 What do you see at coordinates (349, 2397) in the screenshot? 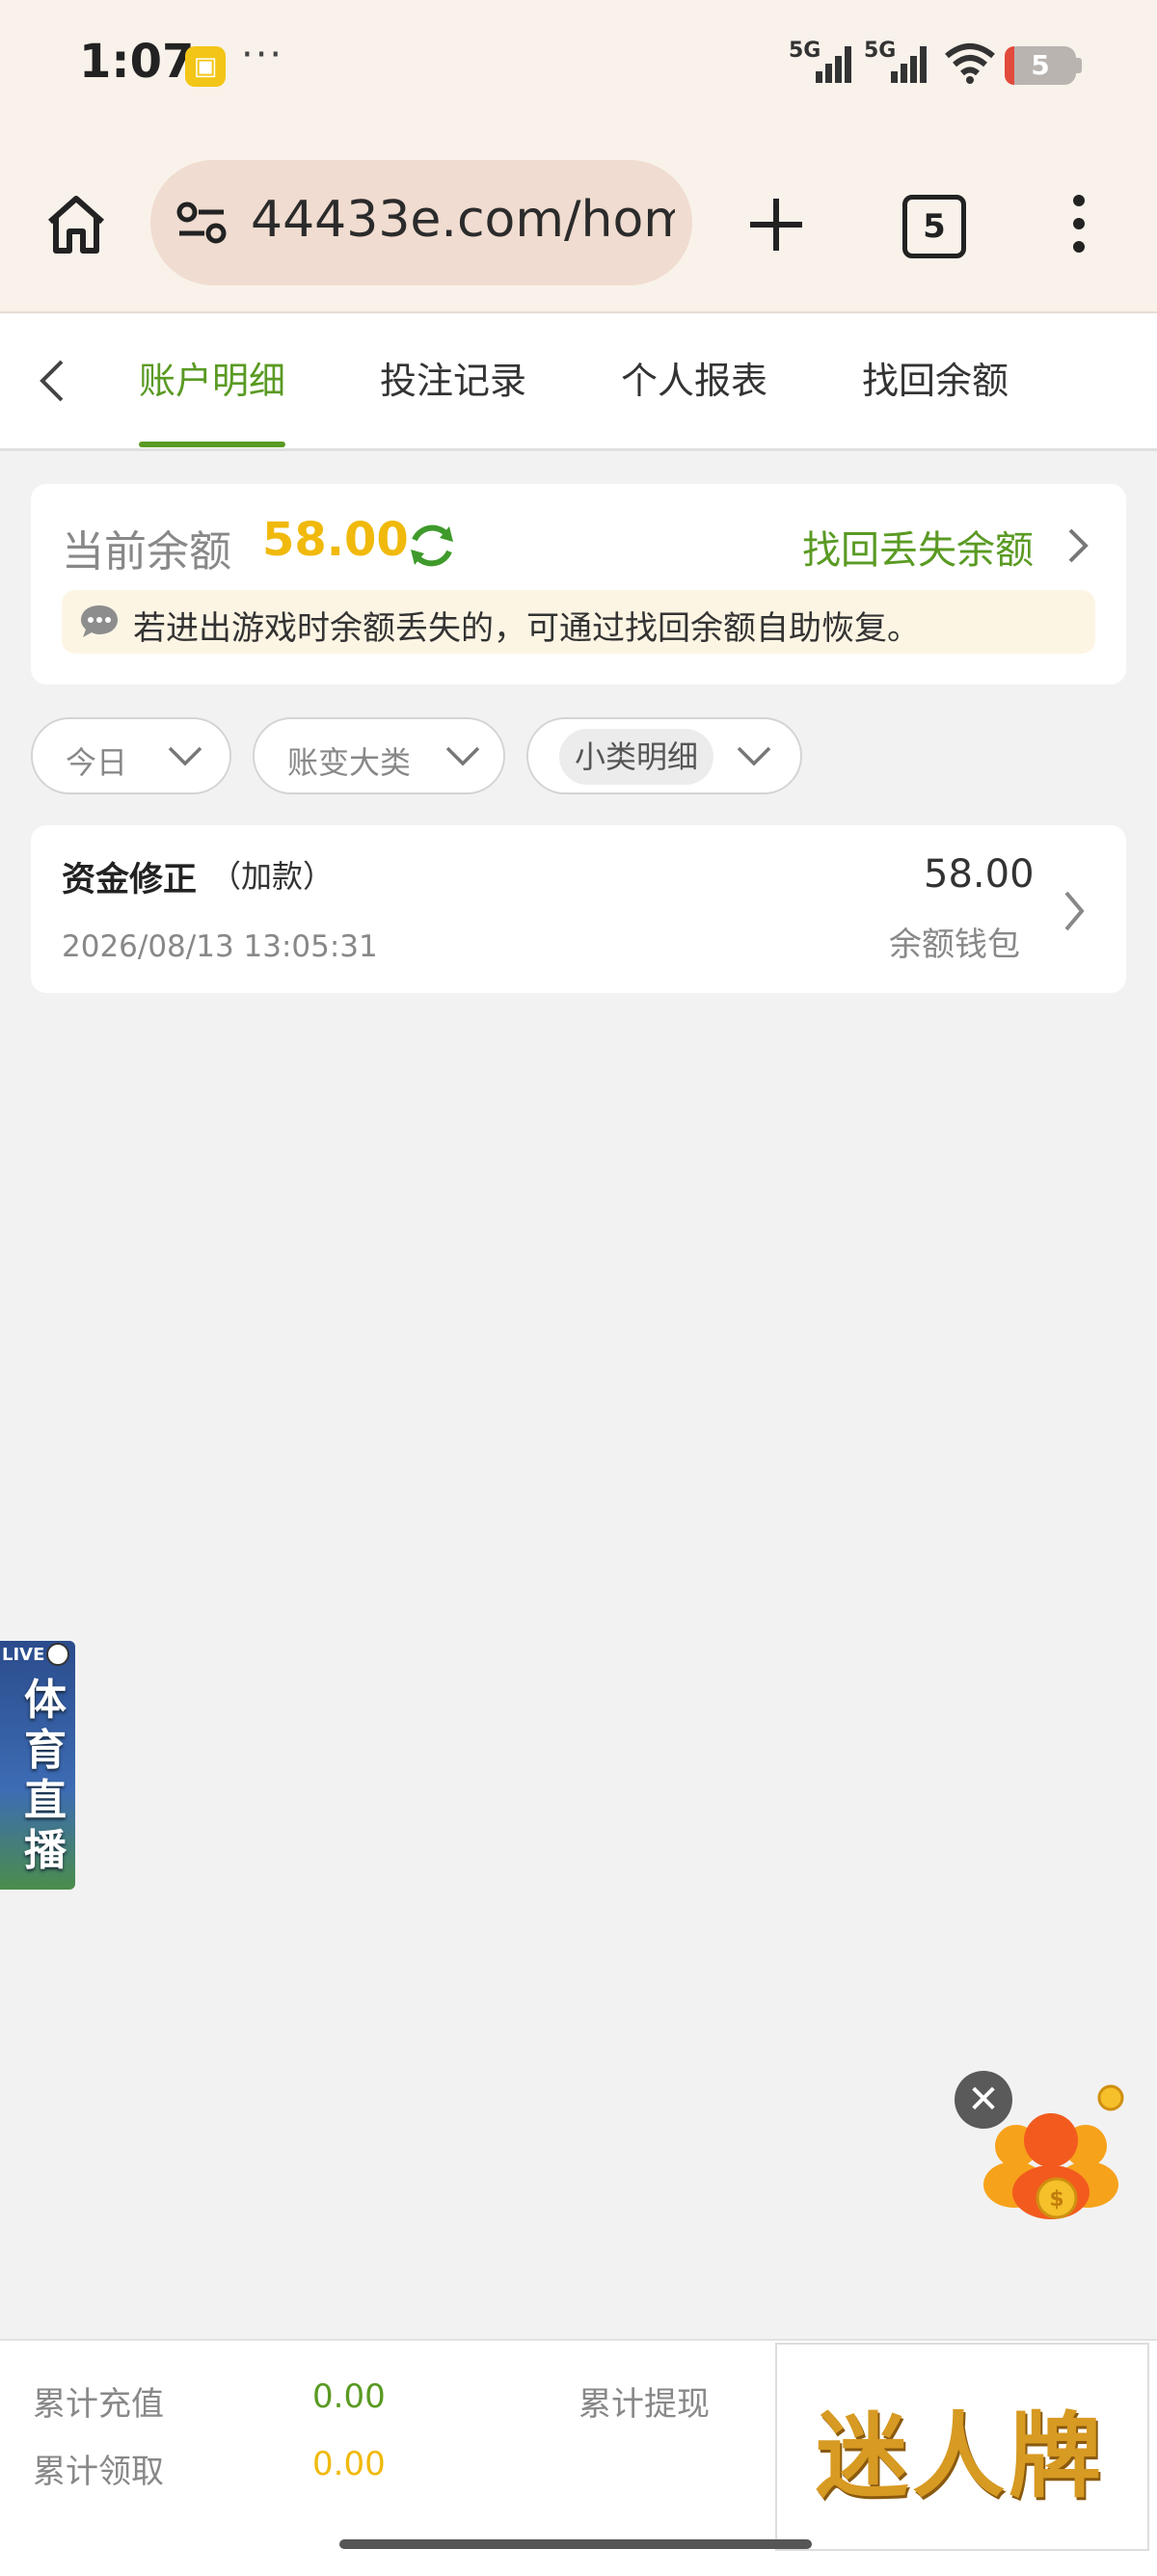
I see `total-recharge-value: 0.00` at bounding box center [349, 2397].